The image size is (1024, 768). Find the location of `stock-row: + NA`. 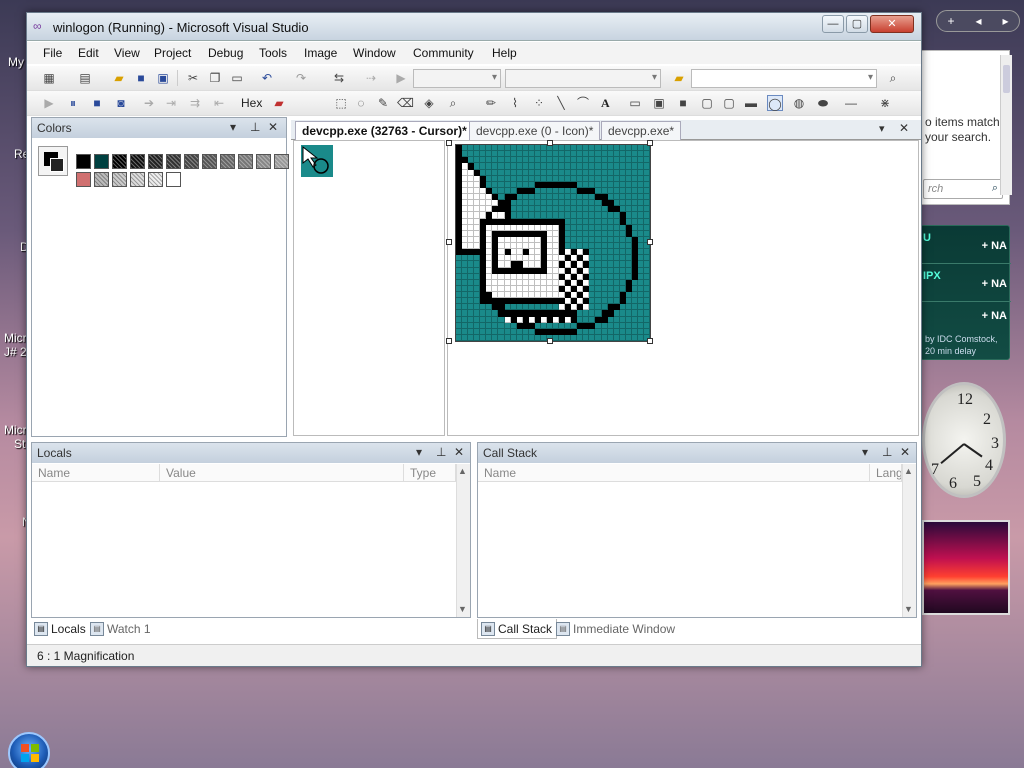

stock-row: + NA is located at coordinates (966, 315).